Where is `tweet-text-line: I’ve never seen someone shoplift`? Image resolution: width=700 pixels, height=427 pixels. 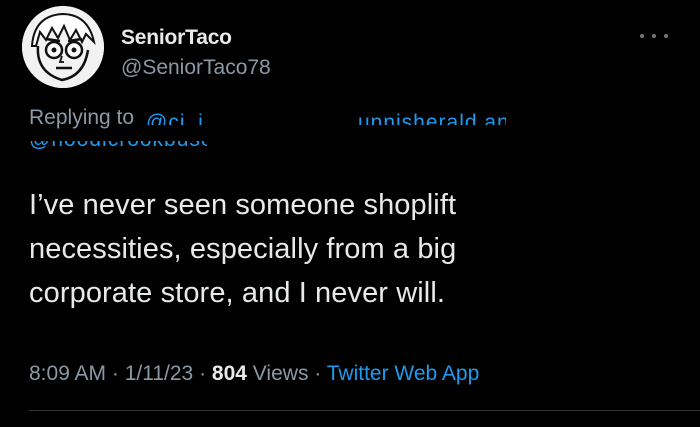
tweet-text-line: I’ve never seen someone shoplift is located at coordinates (243, 205).